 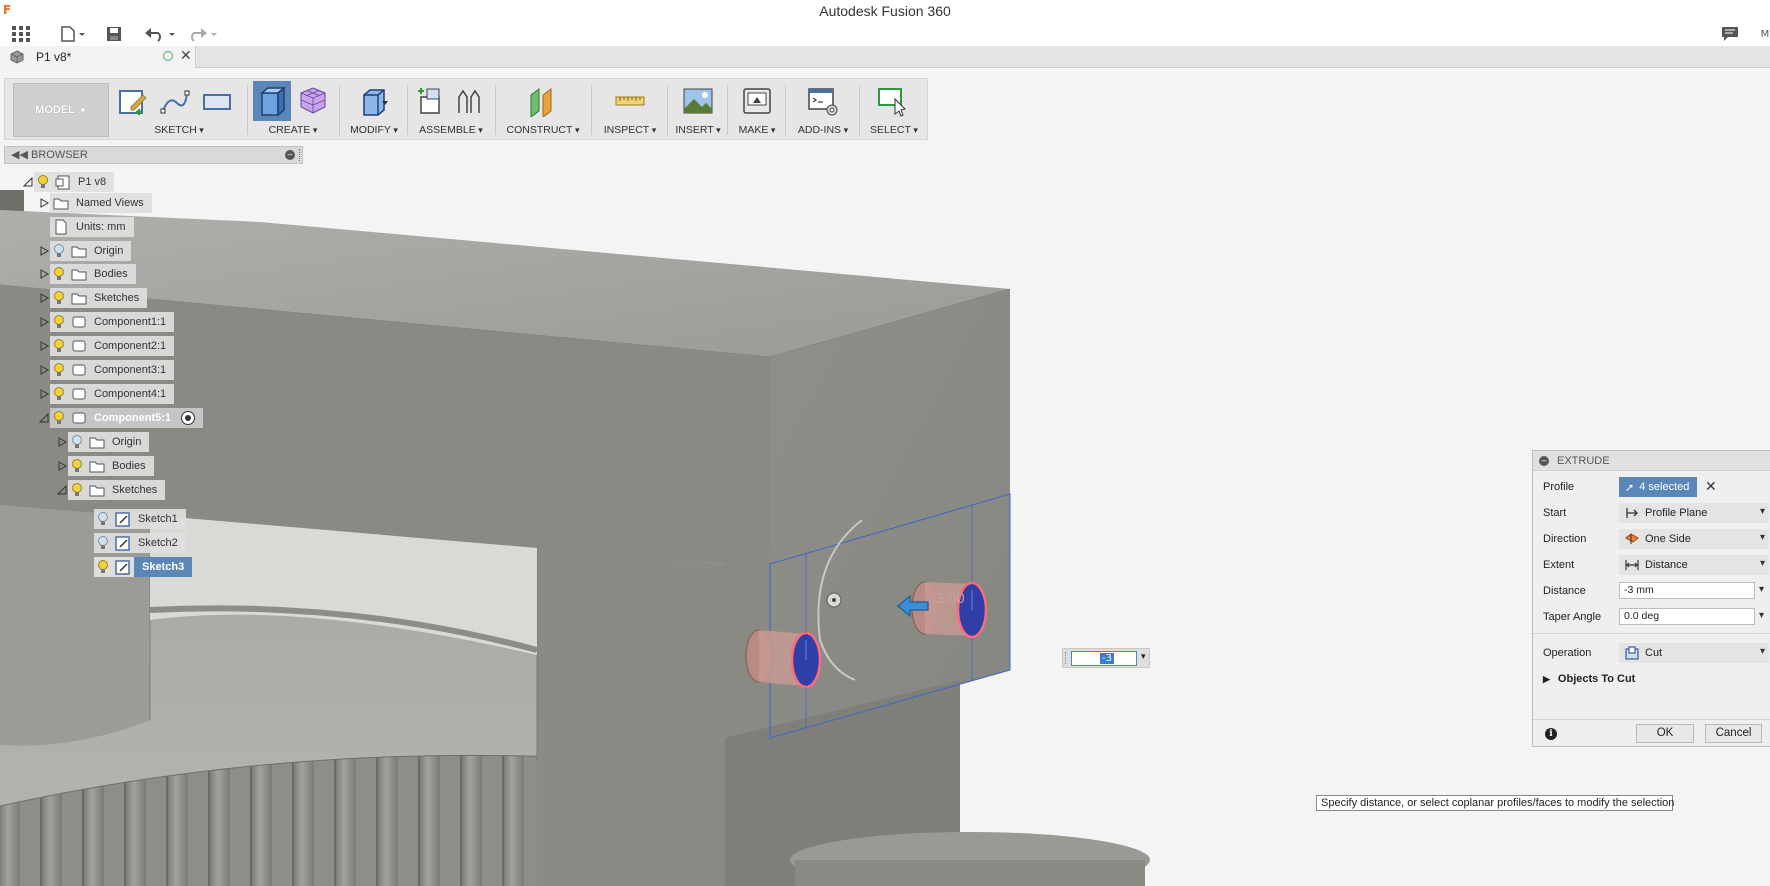 I want to click on browser-header: ◀◀ BROWSER –, so click(x=153, y=155).